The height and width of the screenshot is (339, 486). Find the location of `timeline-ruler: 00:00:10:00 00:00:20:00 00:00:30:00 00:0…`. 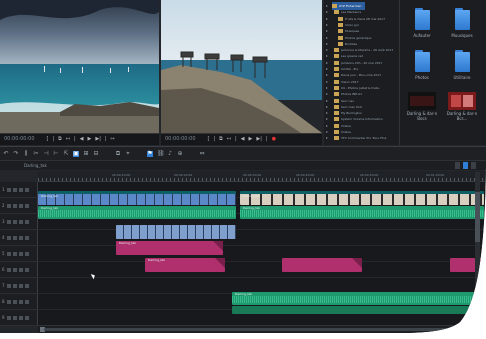

timeline-ruler: 00:00:10:00 00:00:20:00 00:00:30:00 00:0… is located at coordinates (262, 176).